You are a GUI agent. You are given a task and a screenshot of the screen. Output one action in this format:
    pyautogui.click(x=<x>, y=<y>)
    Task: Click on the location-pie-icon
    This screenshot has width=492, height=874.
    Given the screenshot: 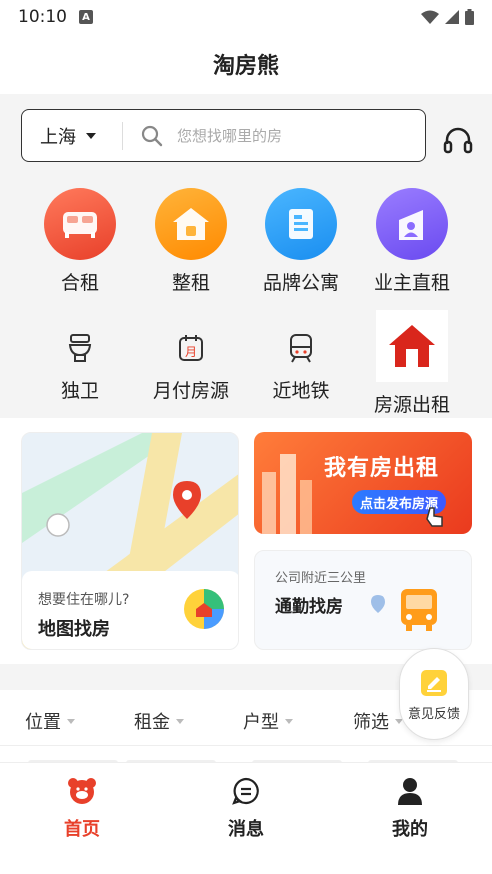 What is the action you would take?
    pyautogui.click(x=204, y=609)
    